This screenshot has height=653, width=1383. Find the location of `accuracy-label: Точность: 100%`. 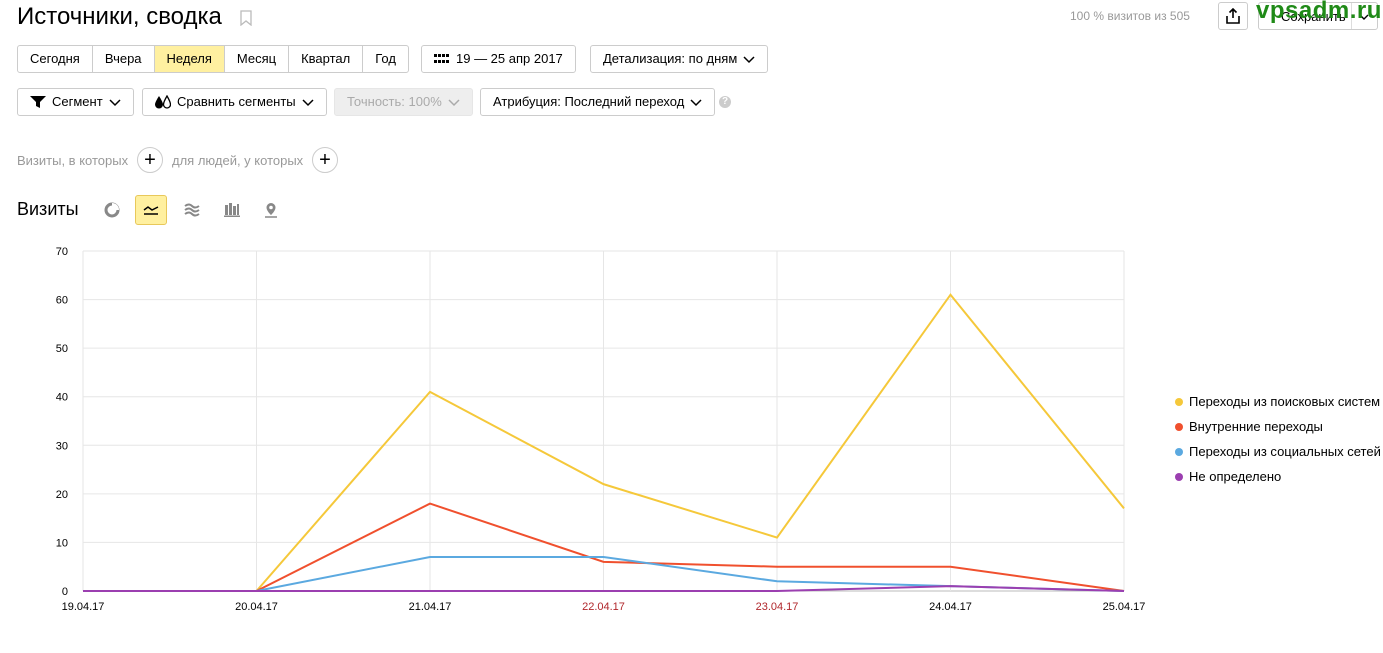

accuracy-label: Точность: 100% is located at coordinates (394, 101).